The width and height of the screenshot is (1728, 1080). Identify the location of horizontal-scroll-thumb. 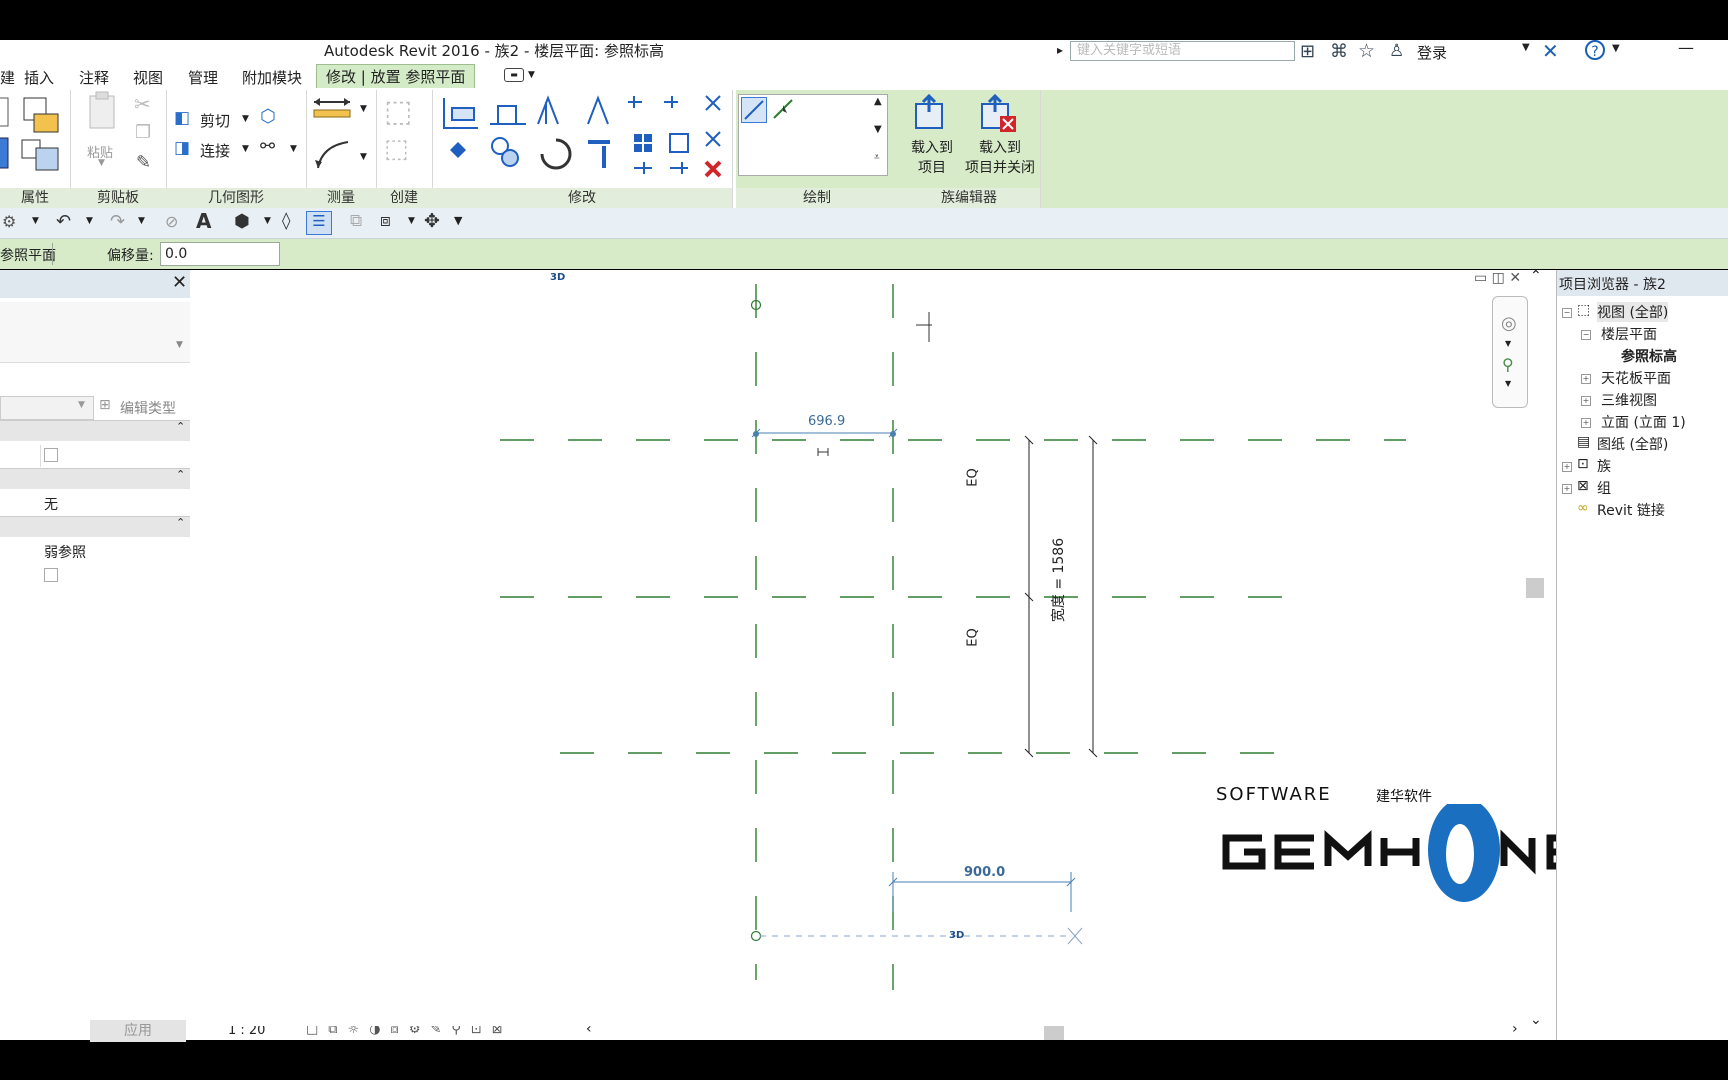
(1054, 1033).